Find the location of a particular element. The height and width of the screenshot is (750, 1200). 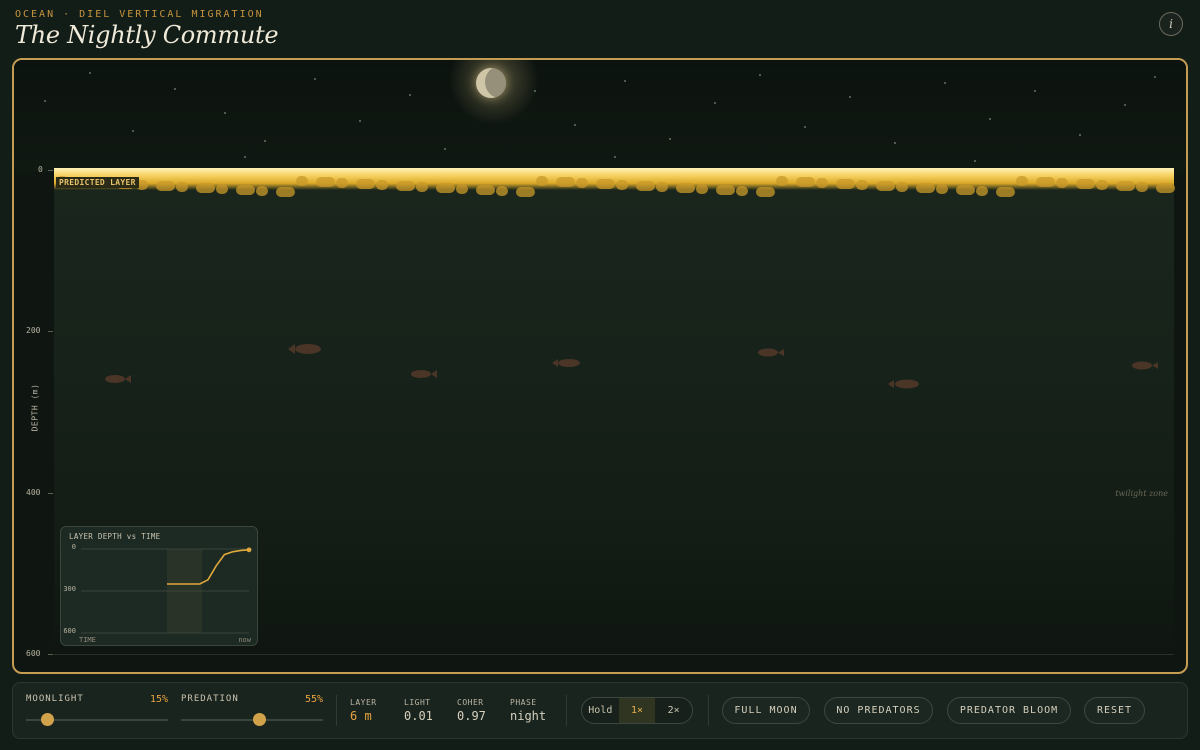

page-title: The Nightly Commute is located at coordinates (147, 35).